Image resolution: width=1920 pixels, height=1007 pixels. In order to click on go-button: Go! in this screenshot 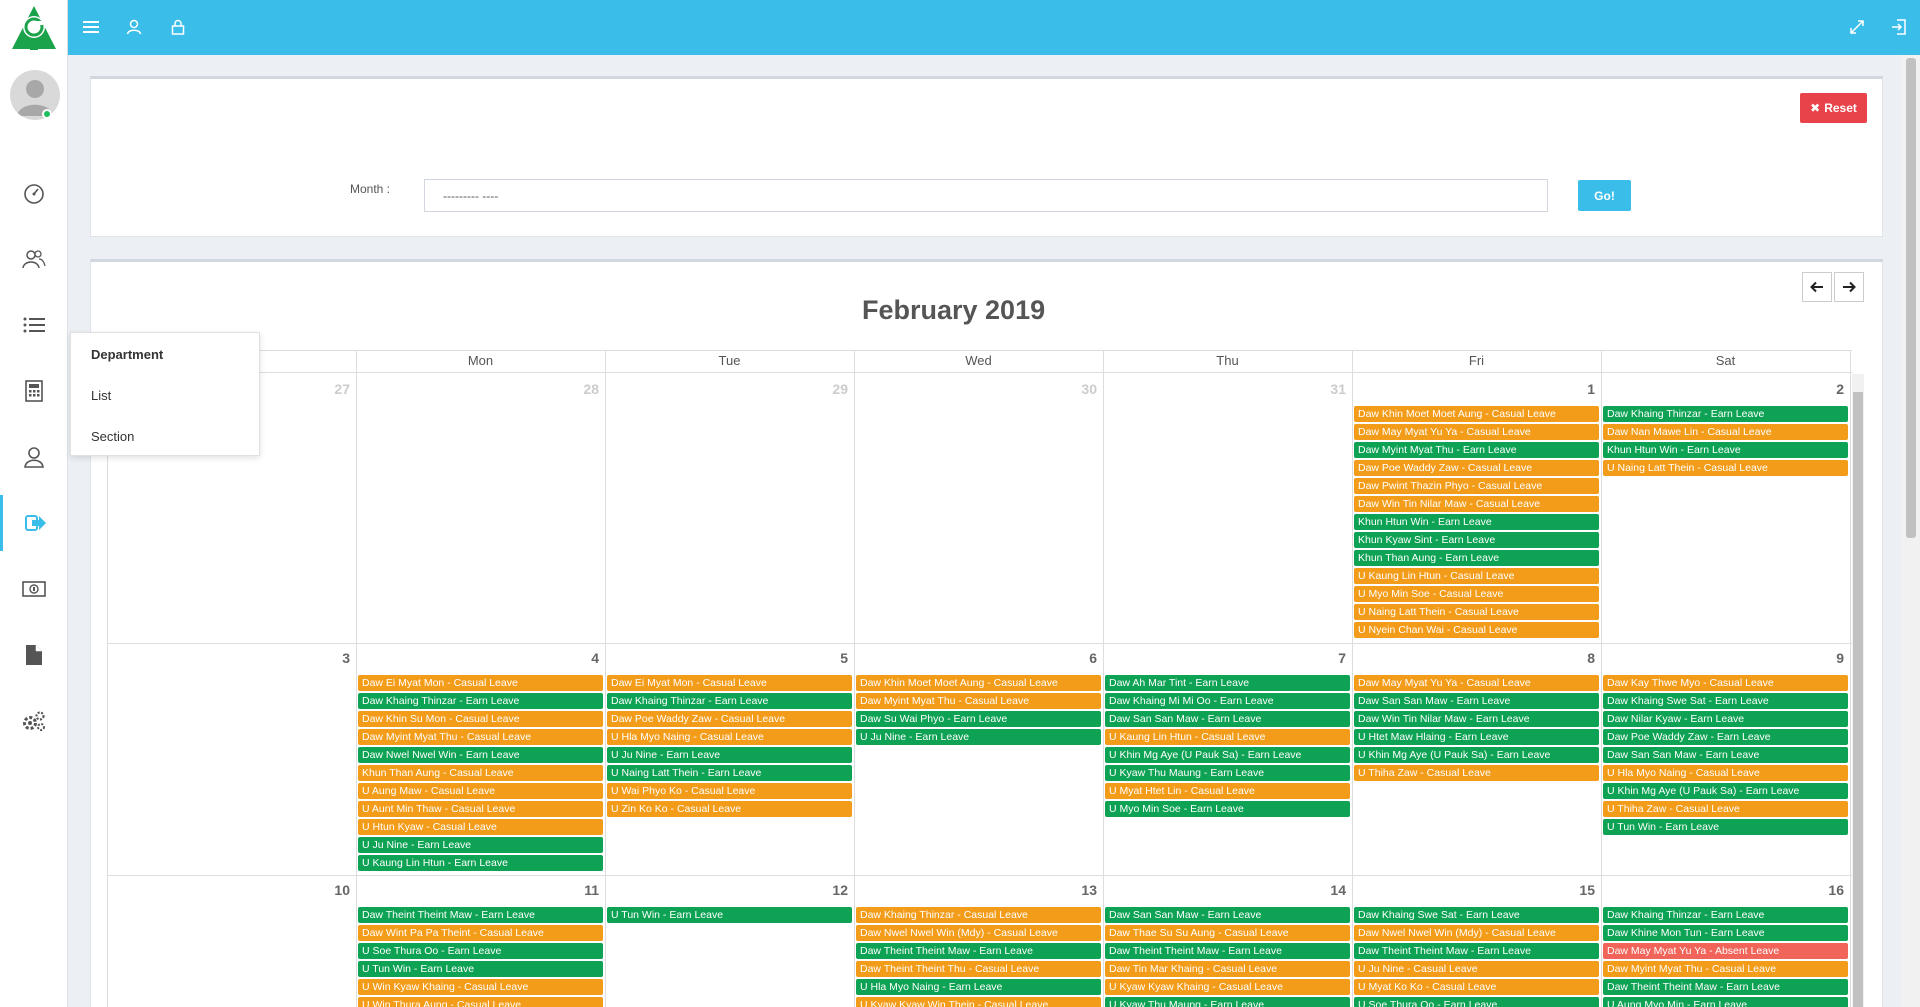, I will do `click(1604, 195)`.